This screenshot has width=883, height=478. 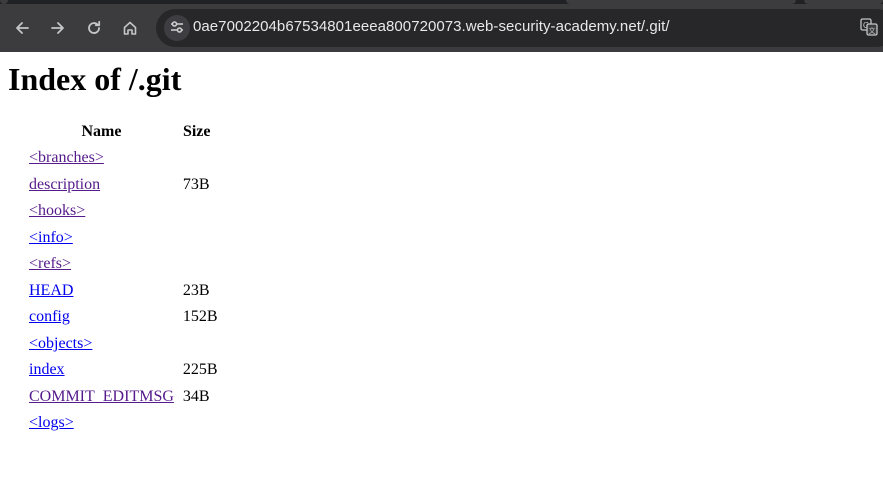 I want to click on svg-text: 文, so click(x=872, y=30).